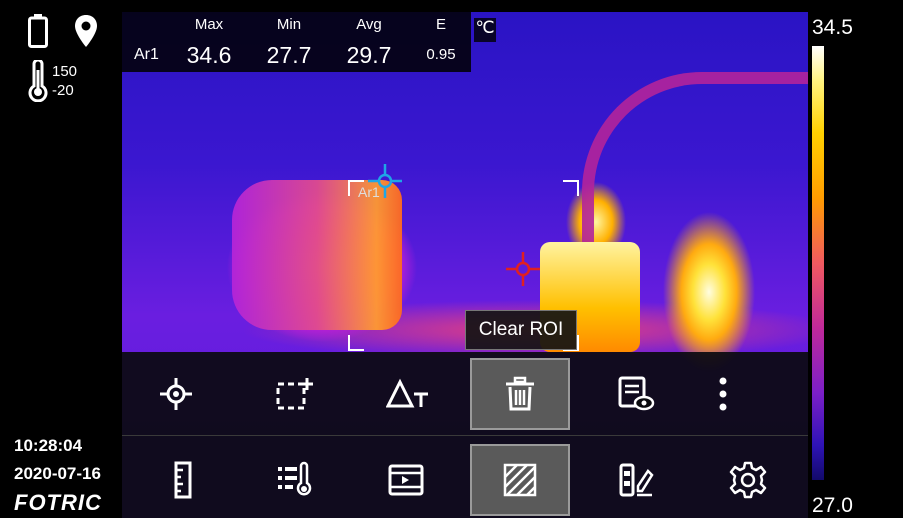 Image resolution: width=903 pixels, height=518 pixels. What do you see at coordinates (832, 27) in the screenshot?
I see `scale-max: 34.5` at bounding box center [832, 27].